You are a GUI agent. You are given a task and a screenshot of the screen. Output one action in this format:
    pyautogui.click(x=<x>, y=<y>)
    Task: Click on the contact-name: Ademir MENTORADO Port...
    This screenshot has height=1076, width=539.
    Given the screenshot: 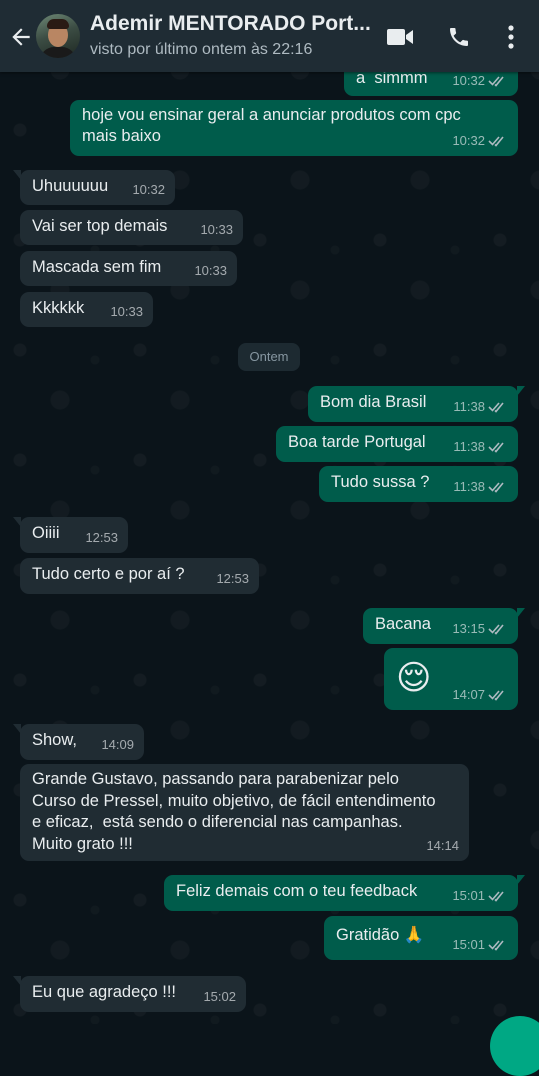 What is the action you would take?
    pyautogui.click(x=231, y=24)
    